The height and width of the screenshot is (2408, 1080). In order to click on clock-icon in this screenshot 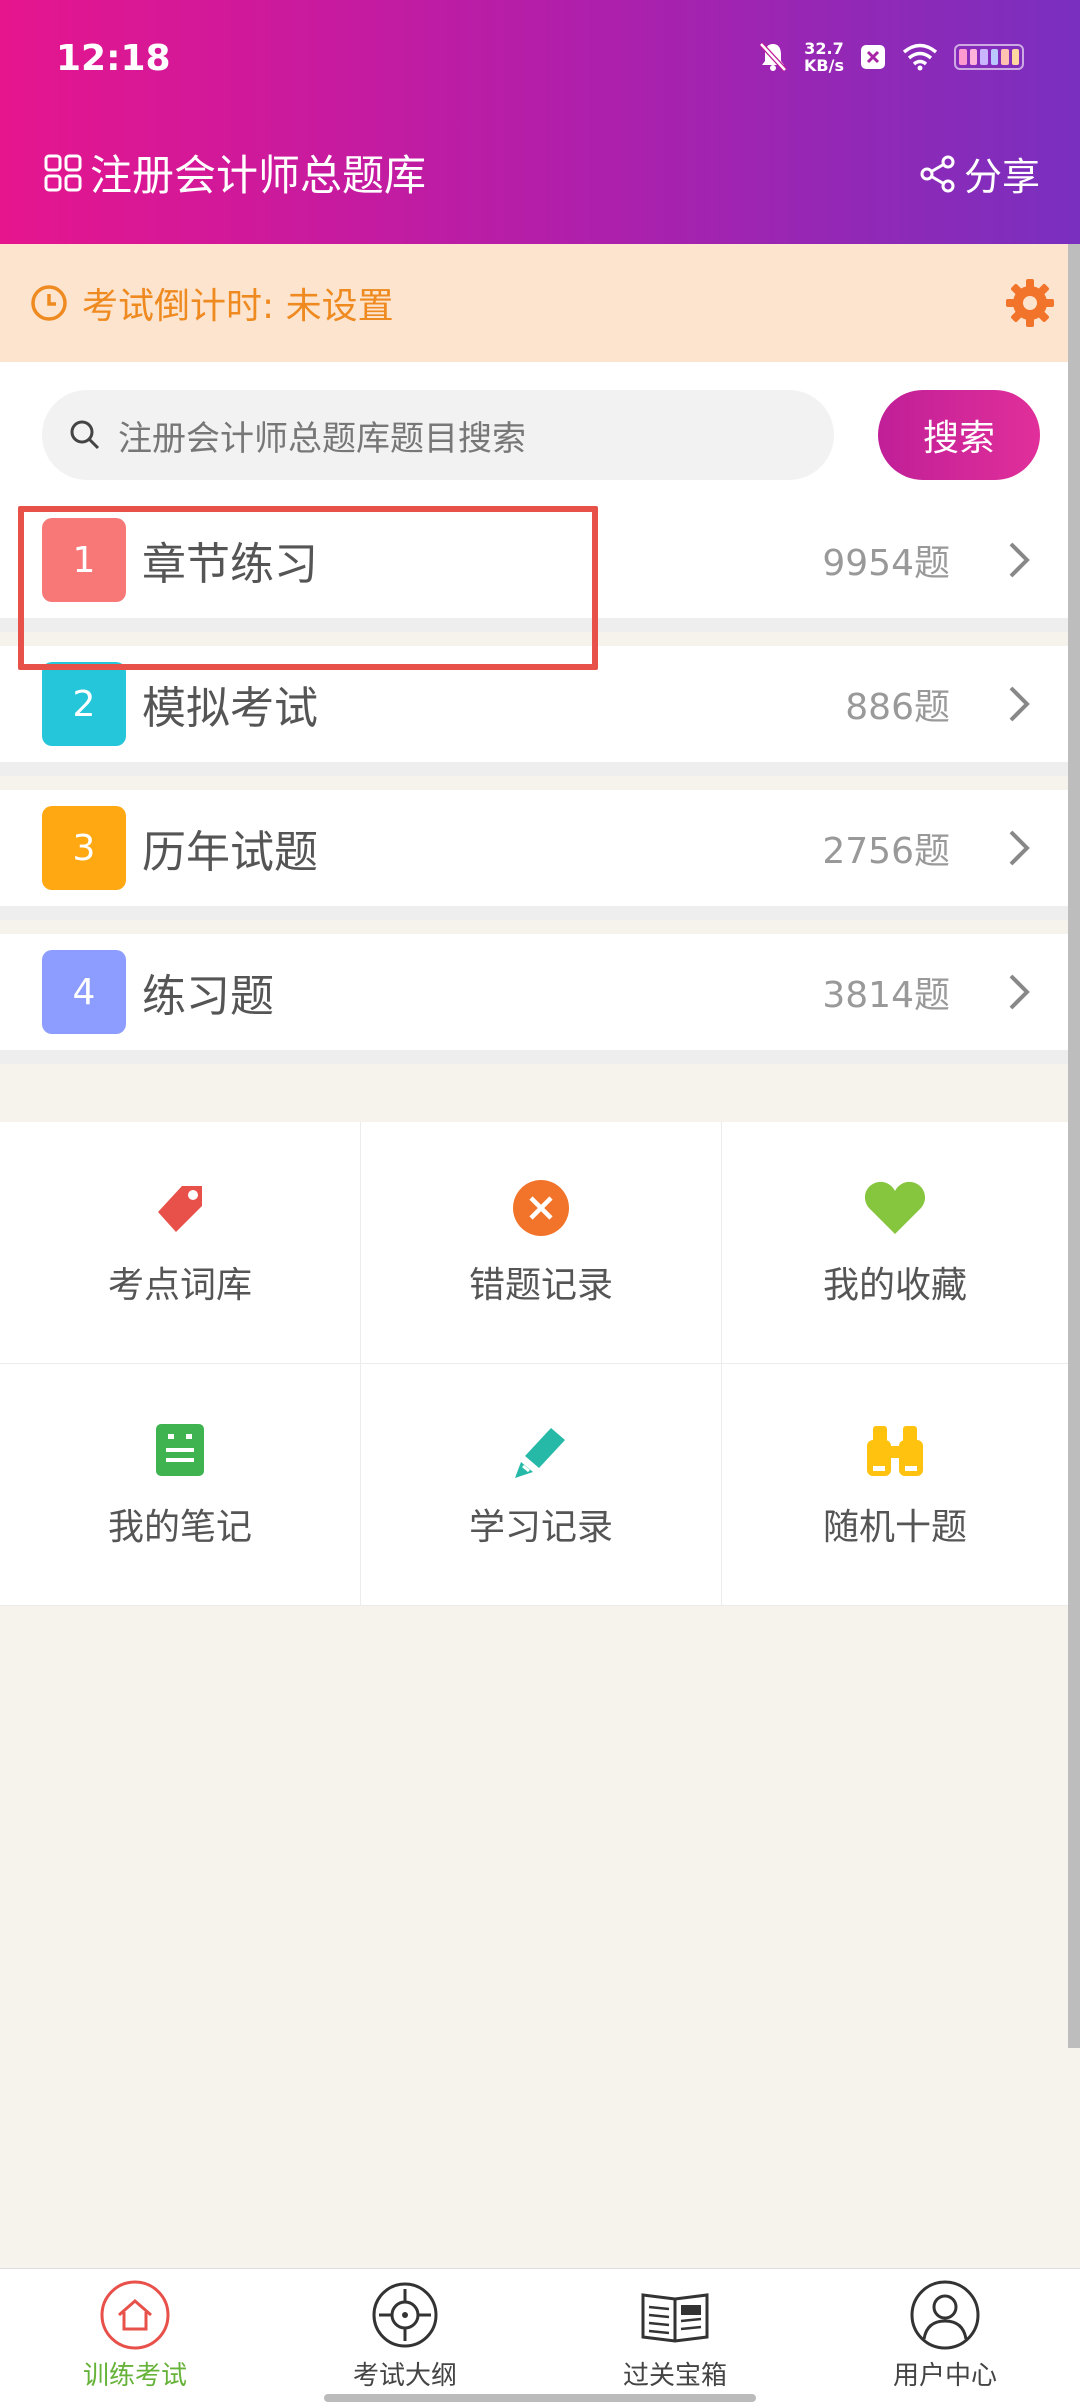, I will do `click(49, 303)`.